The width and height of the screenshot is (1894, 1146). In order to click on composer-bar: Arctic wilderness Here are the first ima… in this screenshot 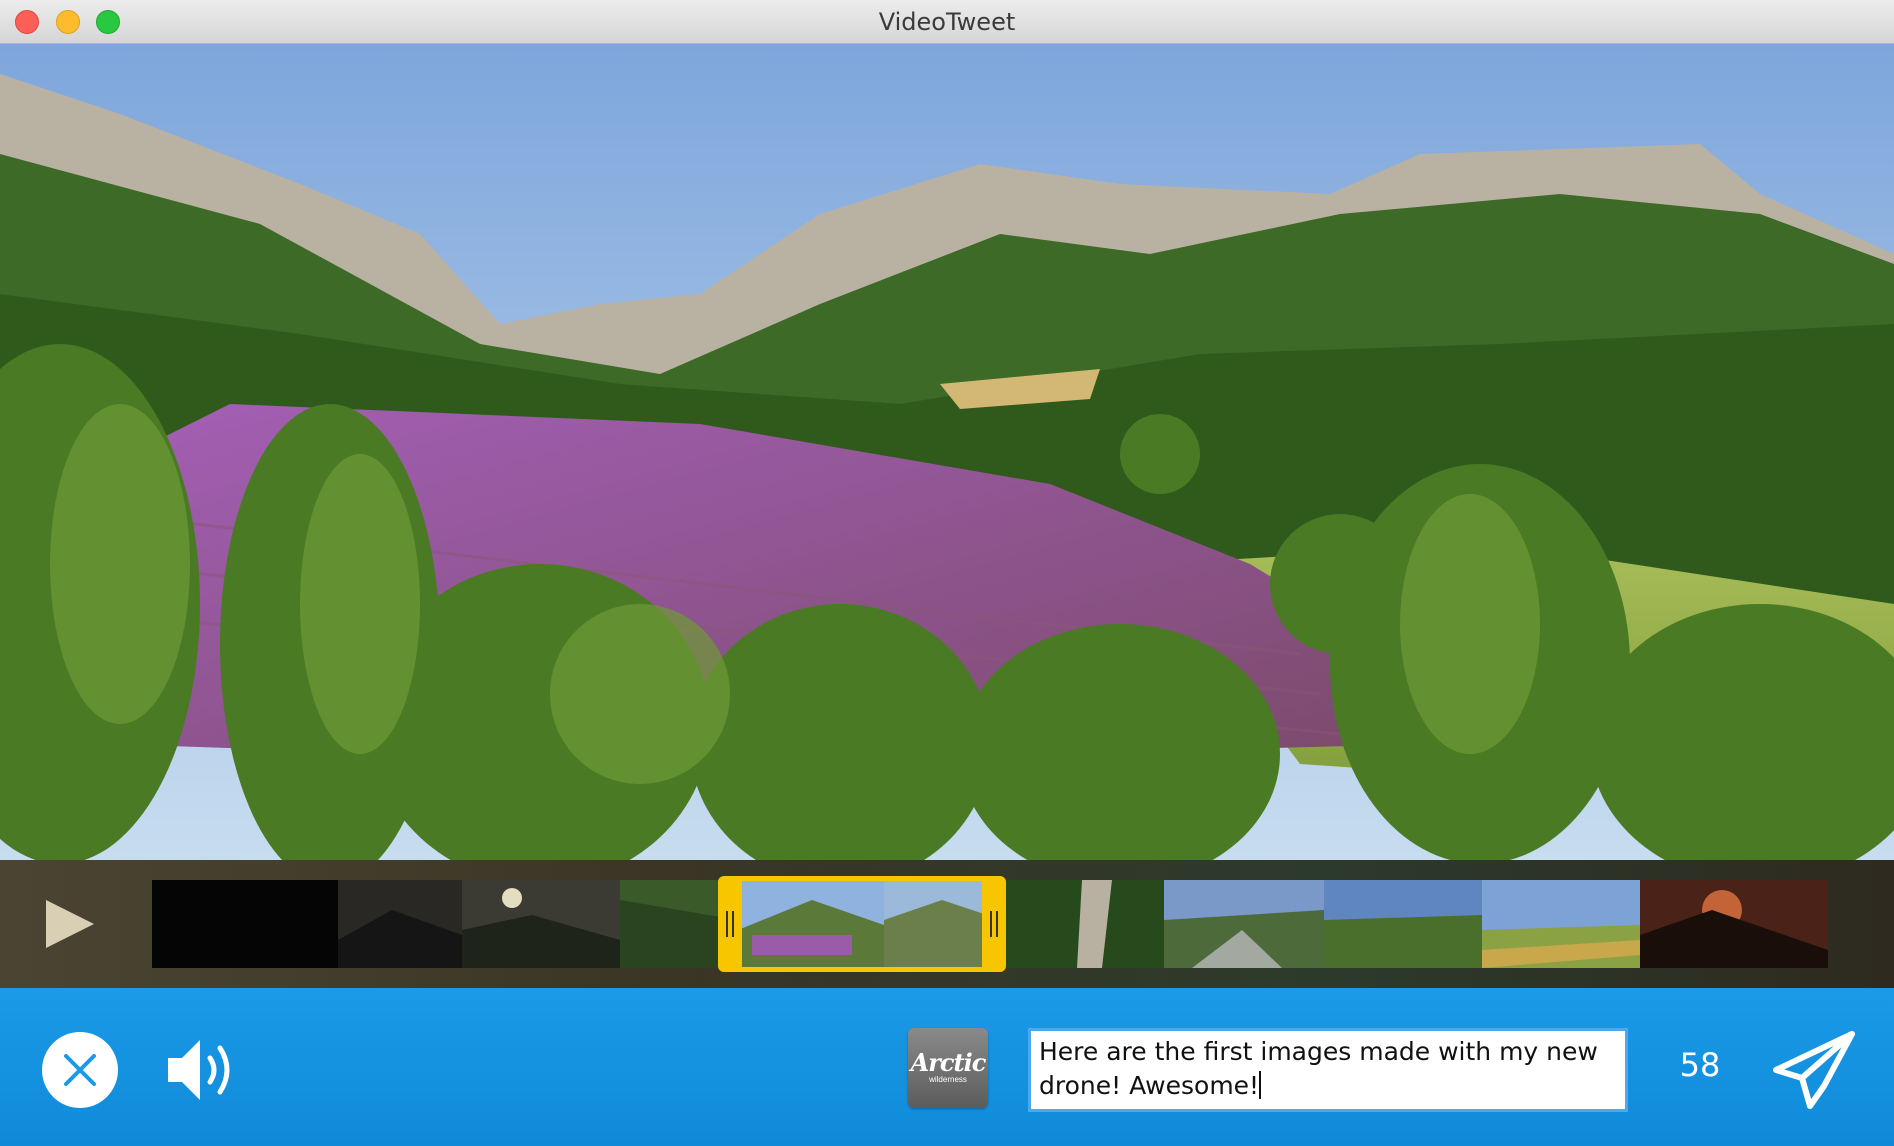, I will do `click(947, 1067)`.